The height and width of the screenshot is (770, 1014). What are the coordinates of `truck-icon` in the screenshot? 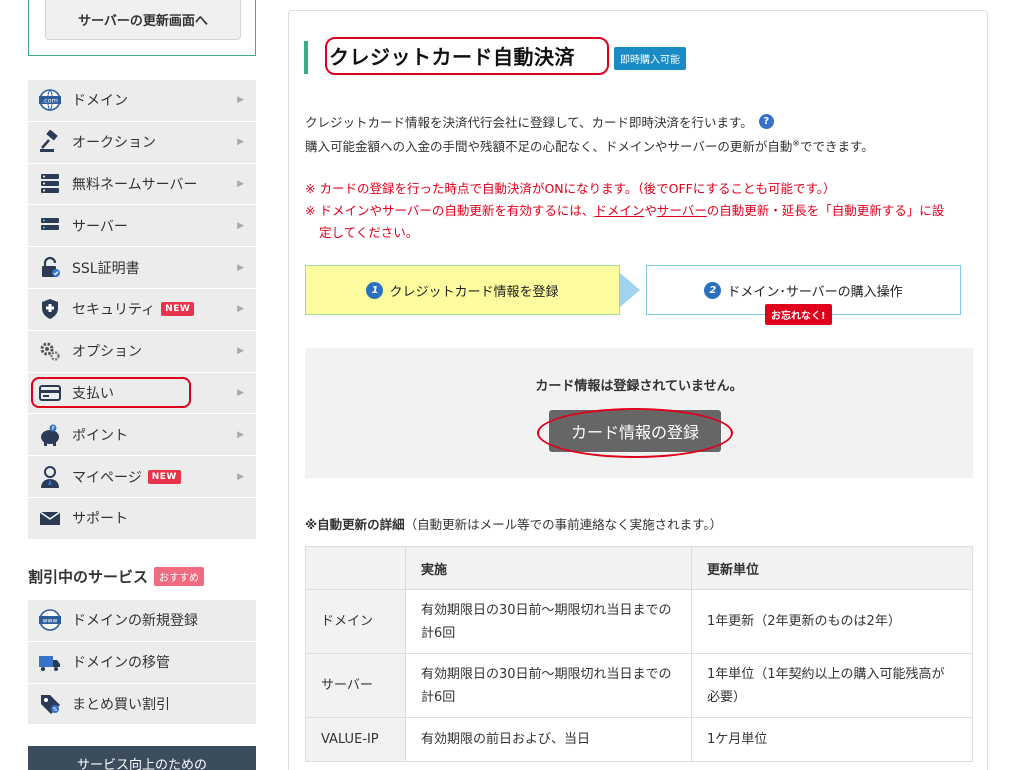 It's located at (50, 662).